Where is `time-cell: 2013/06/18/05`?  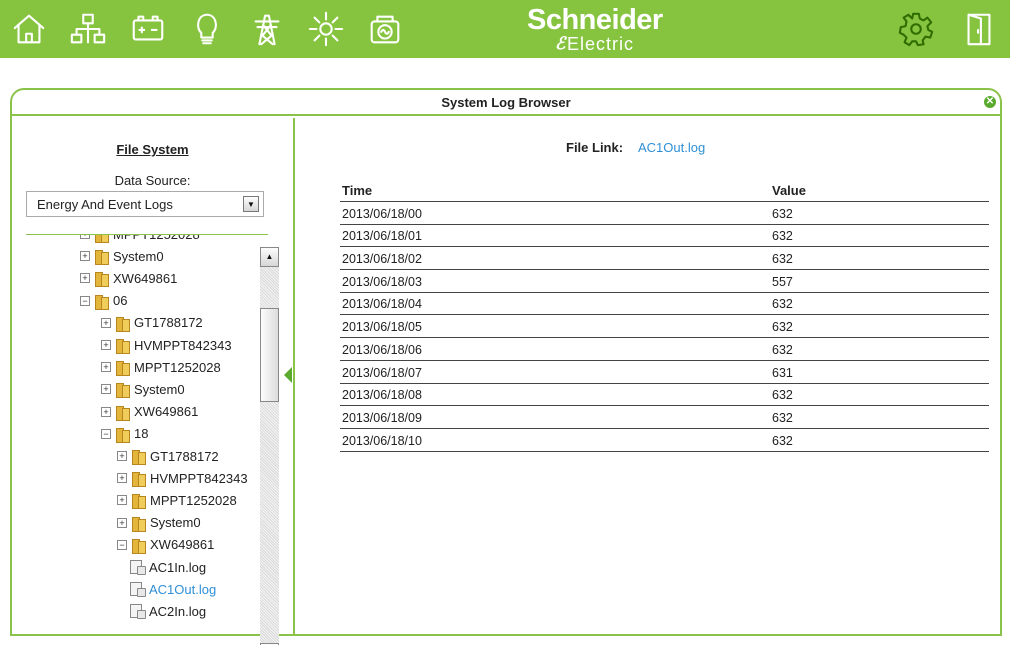 time-cell: 2013/06/18/05 is located at coordinates (382, 327).